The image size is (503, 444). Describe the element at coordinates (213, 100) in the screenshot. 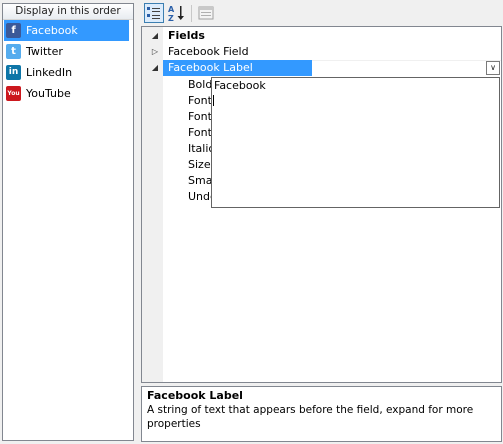

I see `text-caret` at that location.